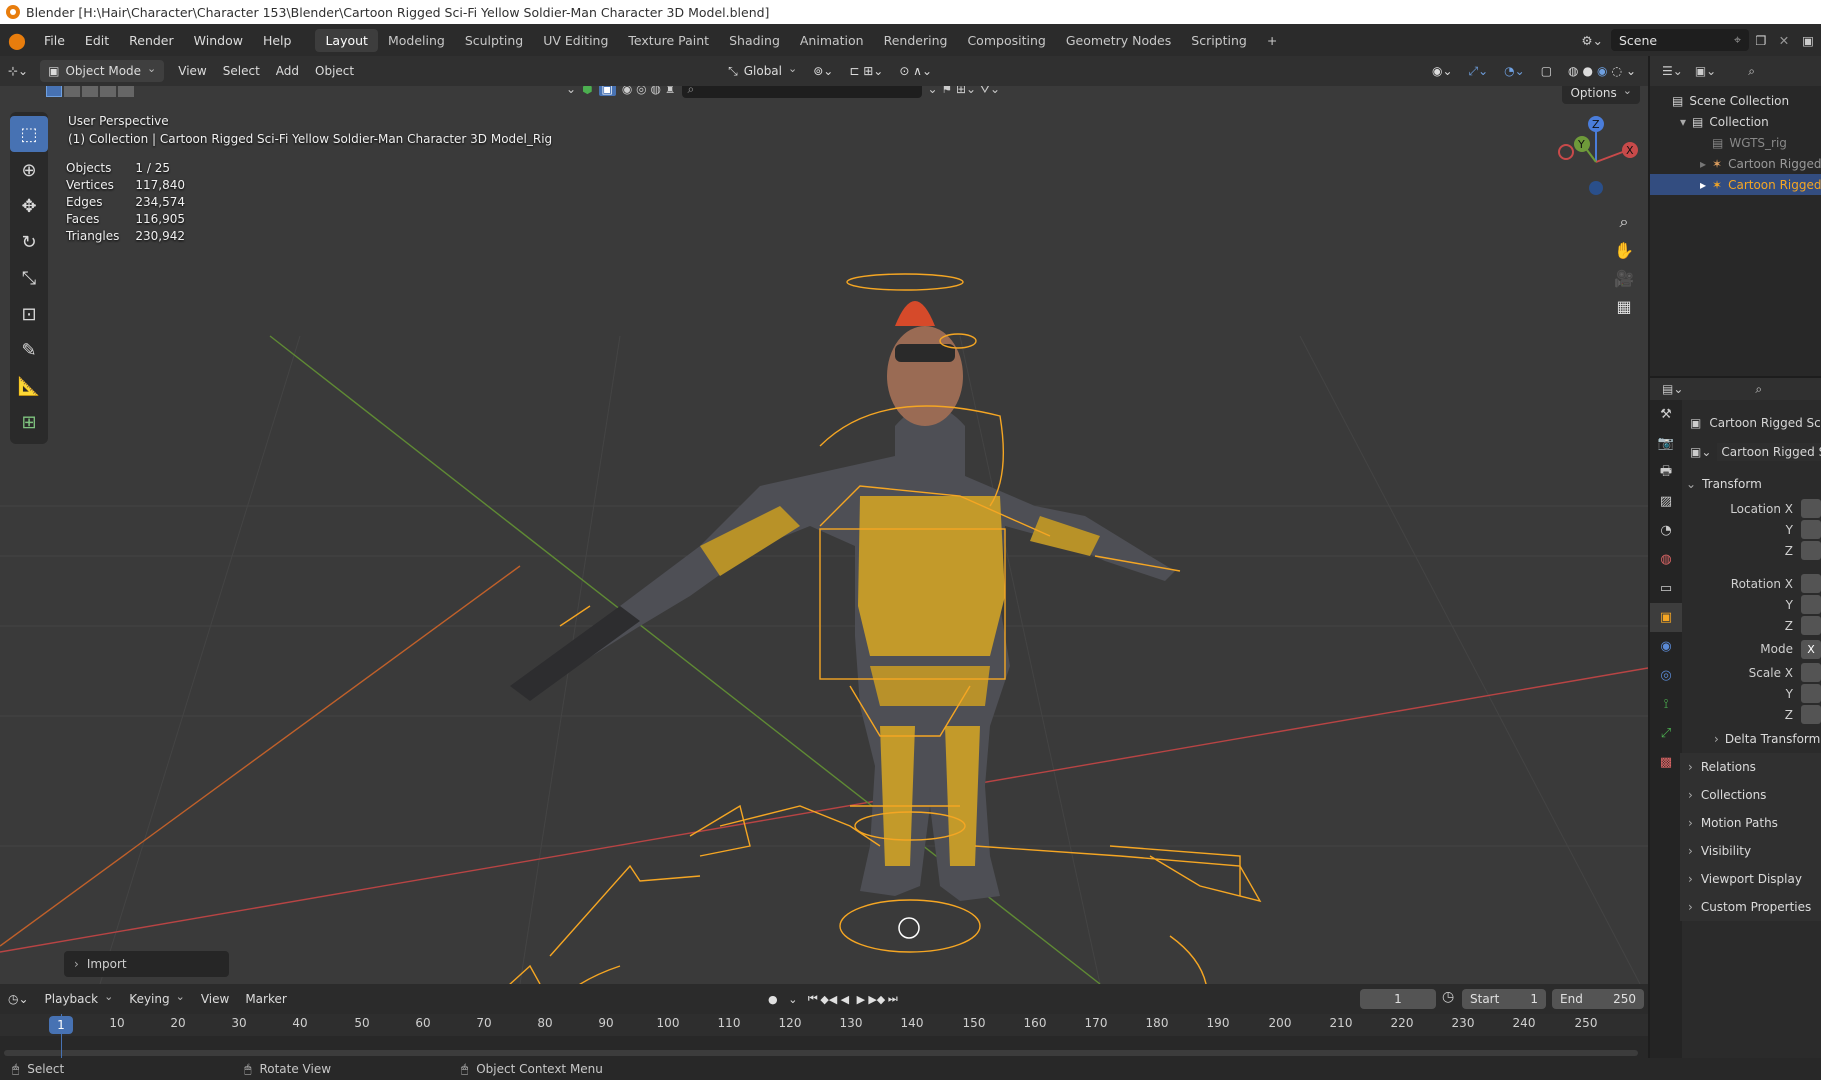 Image resolution: width=1821 pixels, height=1080 pixels. What do you see at coordinates (1566, 152) in the screenshot?
I see `gizmo-neg-x-icon` at bounding box center [1566, 152].